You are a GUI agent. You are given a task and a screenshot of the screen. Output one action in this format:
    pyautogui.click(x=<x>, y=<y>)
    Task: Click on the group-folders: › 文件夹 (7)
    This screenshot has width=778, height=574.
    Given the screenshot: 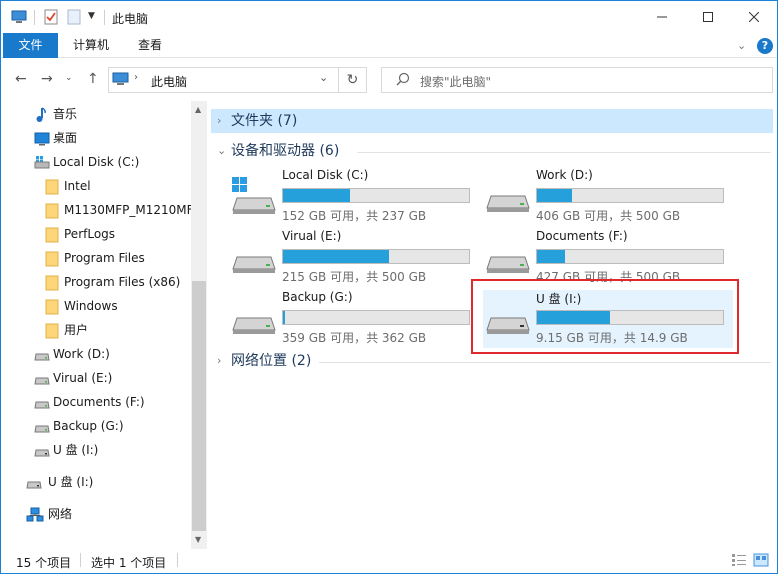 What is the action you would take?
    pyautogui.click(x=492, y=121)
    